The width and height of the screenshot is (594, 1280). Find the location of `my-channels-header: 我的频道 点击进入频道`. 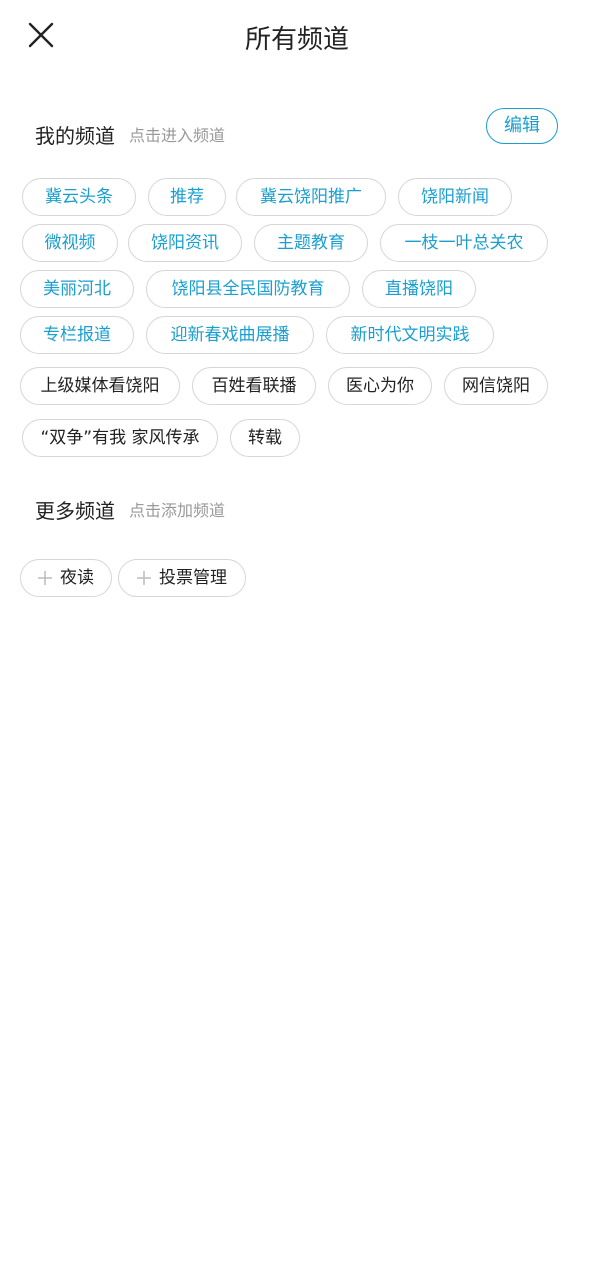

my-channels-header: 我的频道 点击进入频道 is located at coordinates (130, 134).